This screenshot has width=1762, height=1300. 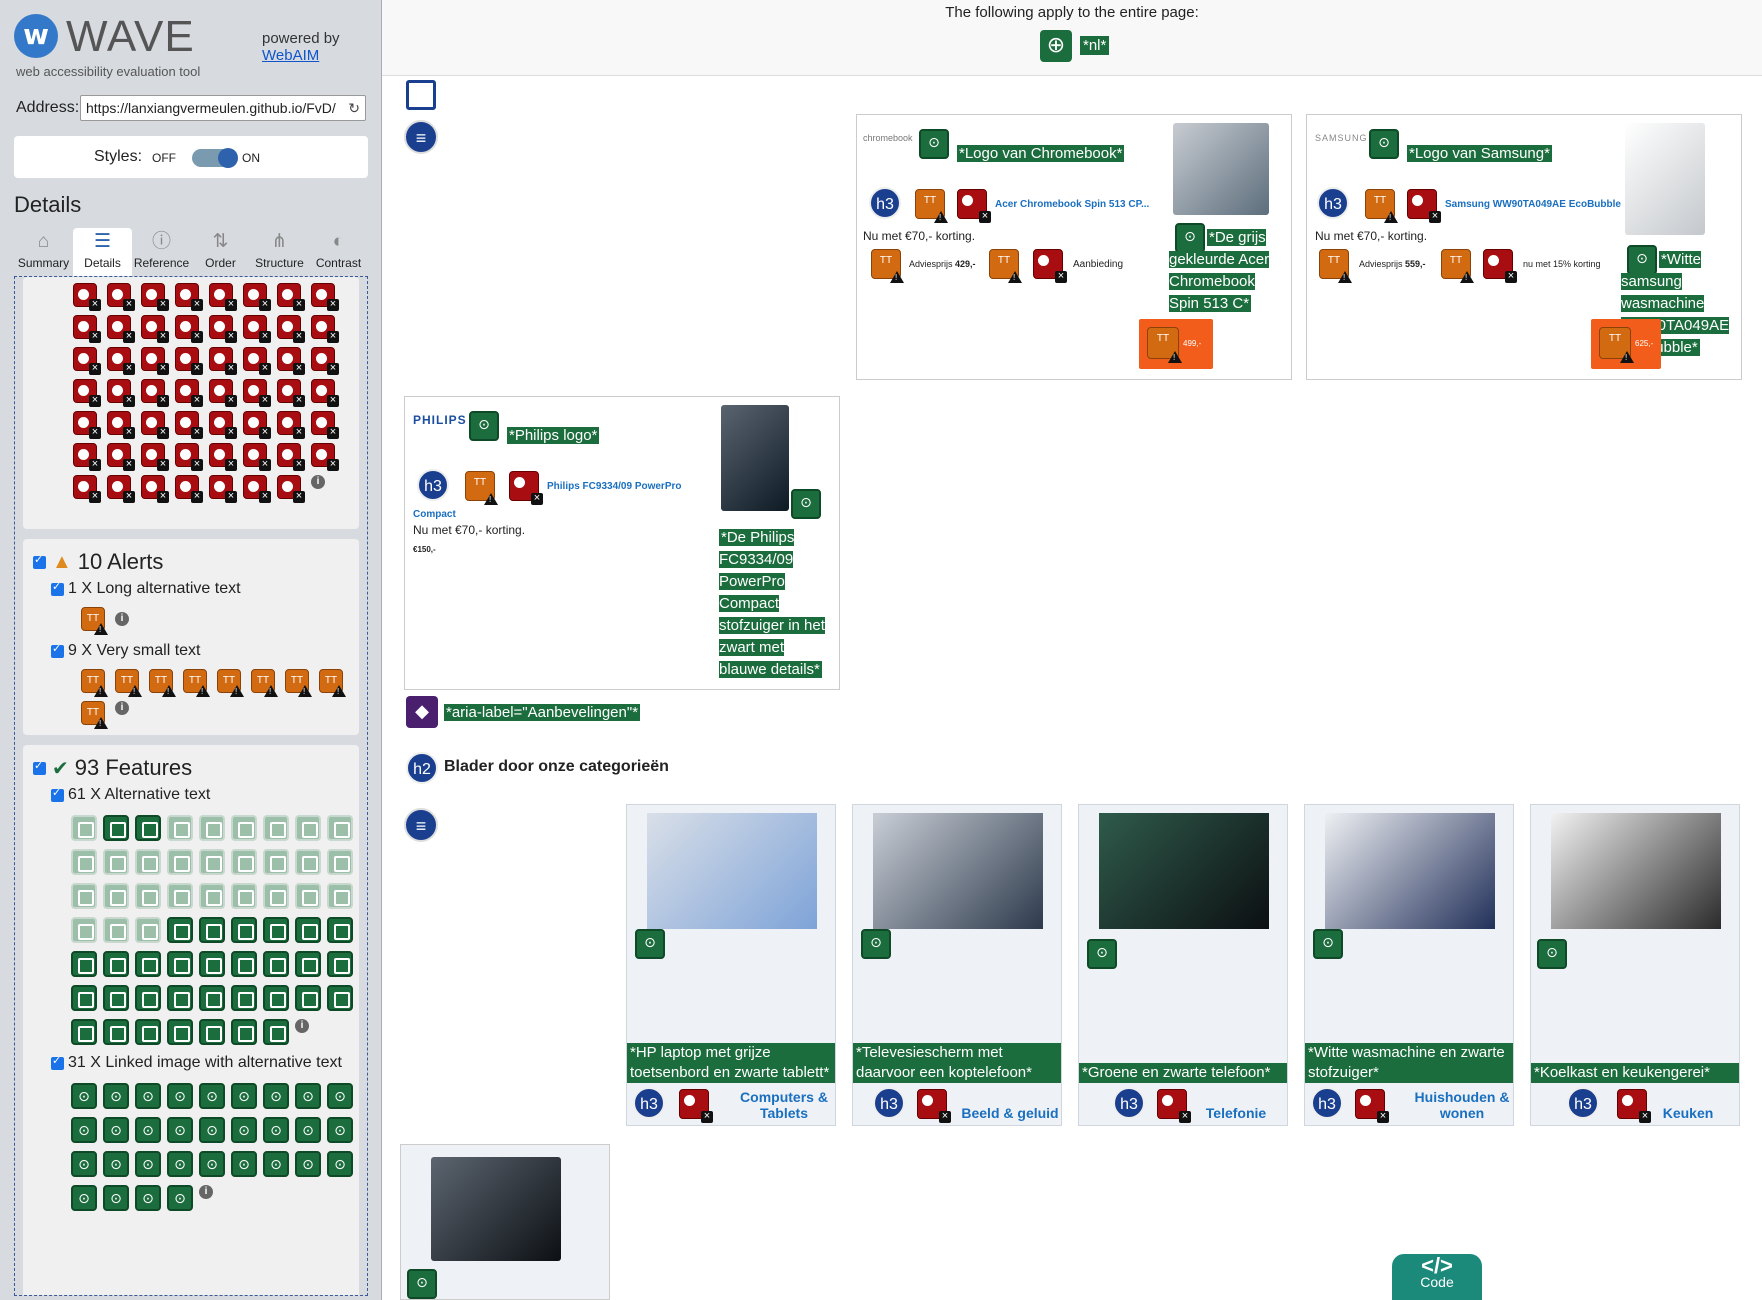 What do you see at coordinates (1533, 204) in the screenshot?
I see `product-name: Samsung WW90TA049AE EcoBubble` at bounding box center [1533, 204].